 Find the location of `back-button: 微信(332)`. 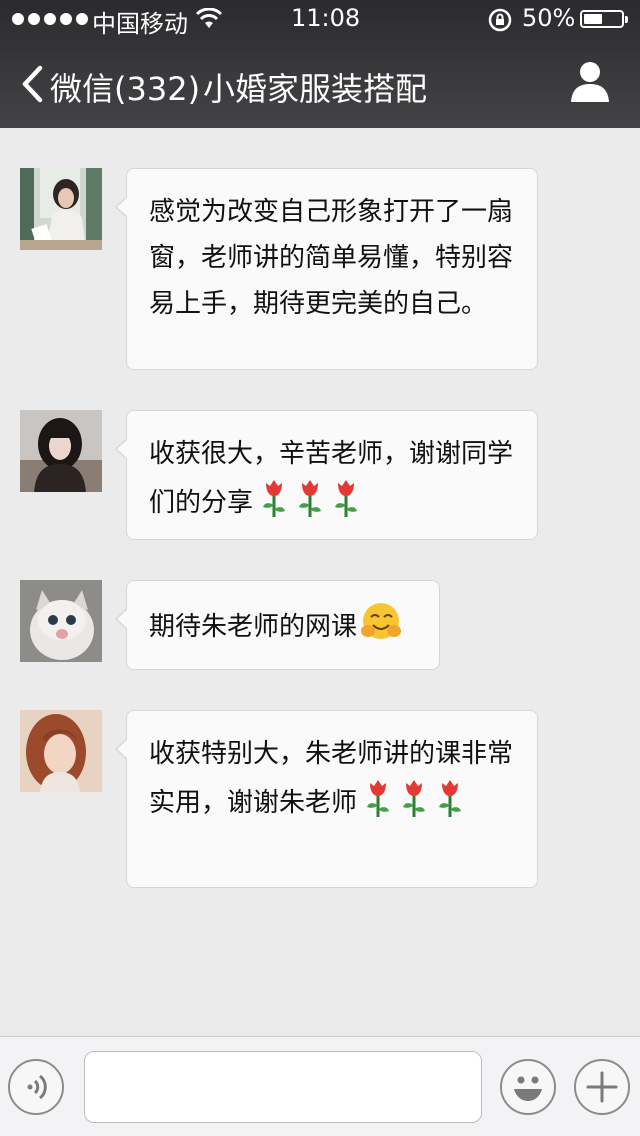

back-button: 微信(332) is located at coordinates (125, 87).